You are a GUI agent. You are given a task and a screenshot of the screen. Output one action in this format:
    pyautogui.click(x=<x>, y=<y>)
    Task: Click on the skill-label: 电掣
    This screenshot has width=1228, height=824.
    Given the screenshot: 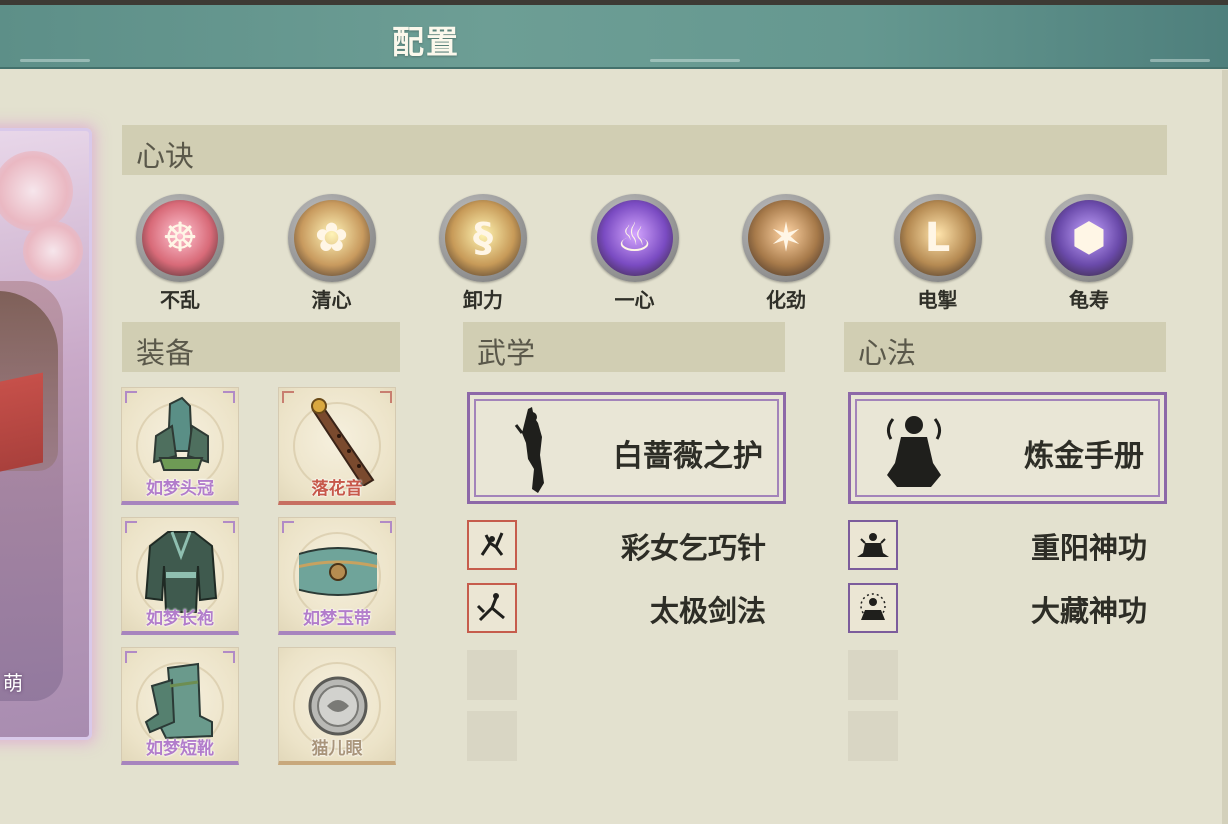 What is the action you would take?
    pyautogui.click(x=937, y=300)
    